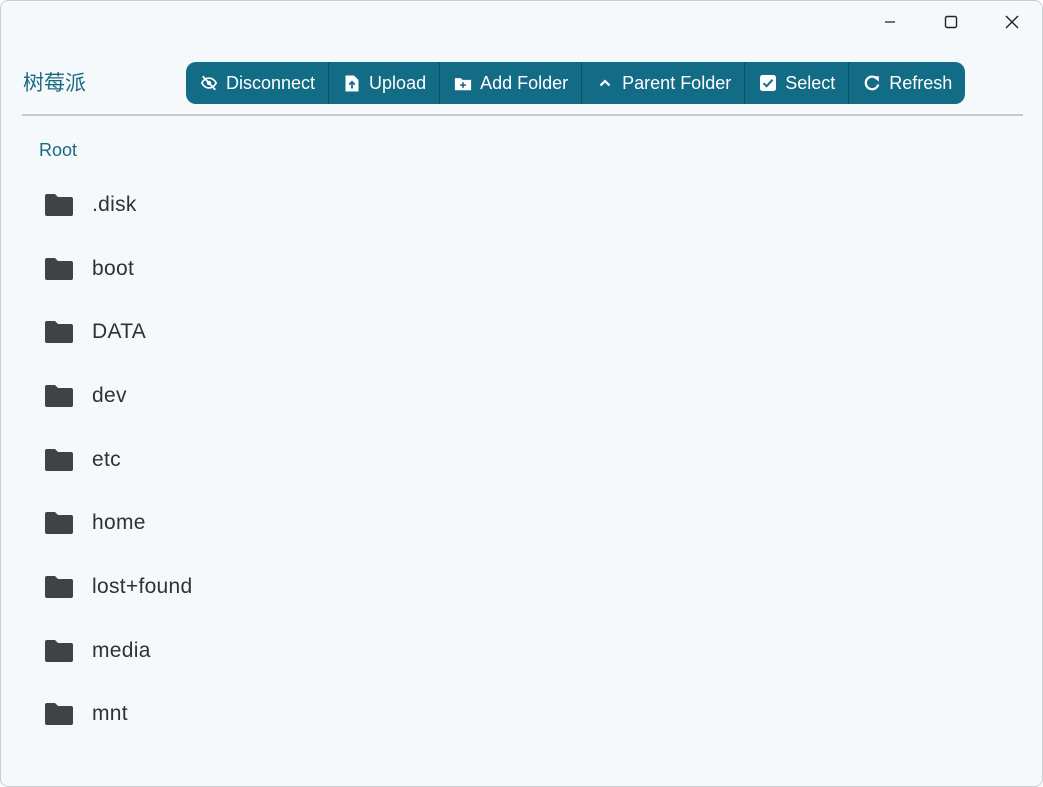 Image resolution: width=1043 pixels, height=787 pixels. What do you see at coordinates (121, 650) in the screenshot?
I see `folder-name: media` at bounding box center [121, 650].